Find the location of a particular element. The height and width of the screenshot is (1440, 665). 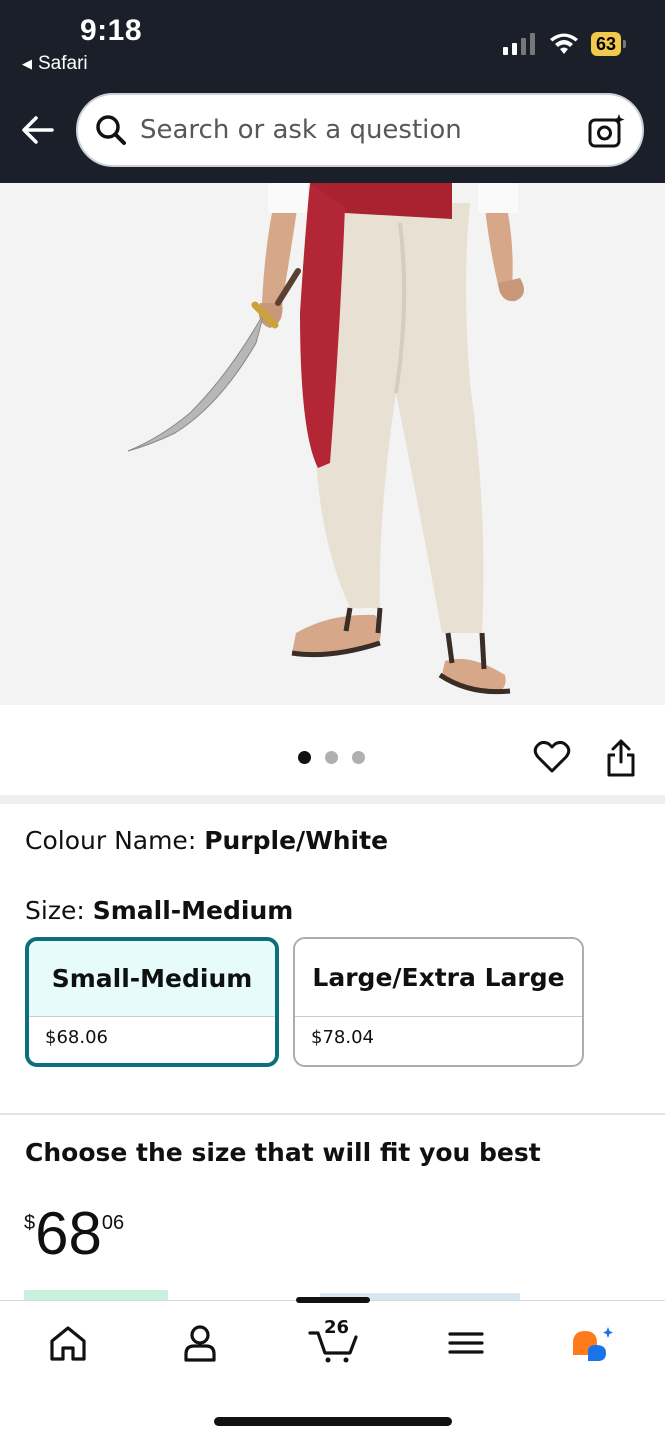

back-to-app-link: ◀ Safari is located at coordinates (55, 64).